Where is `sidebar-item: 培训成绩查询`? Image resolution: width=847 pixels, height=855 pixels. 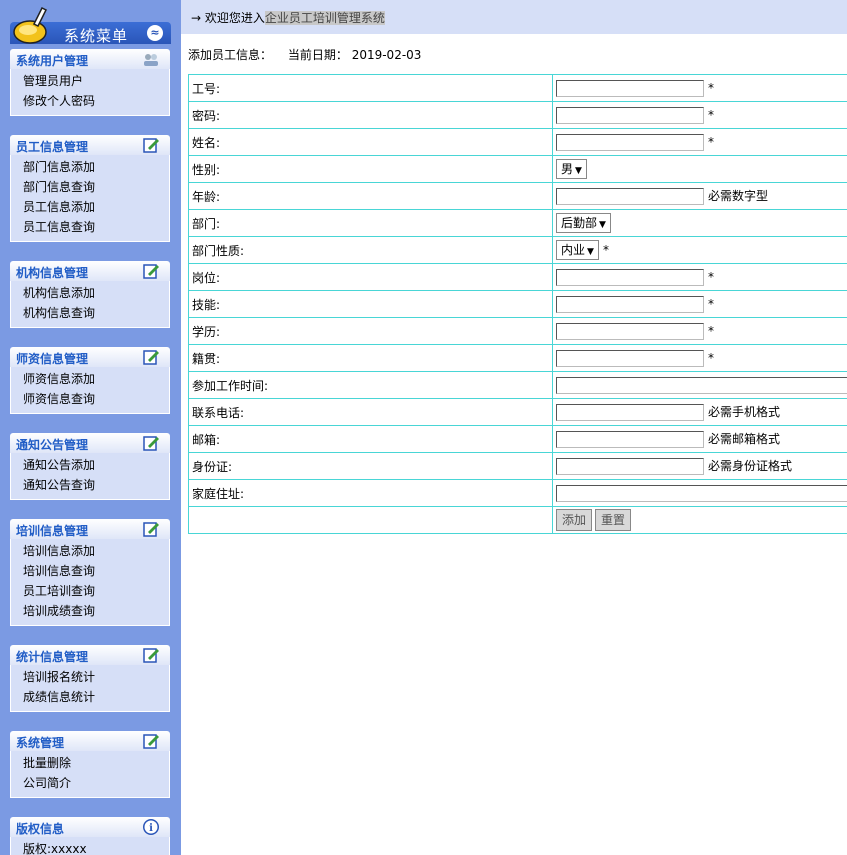 sidebar-item: 培训成绩查询 is located at coordinates (90, 611).